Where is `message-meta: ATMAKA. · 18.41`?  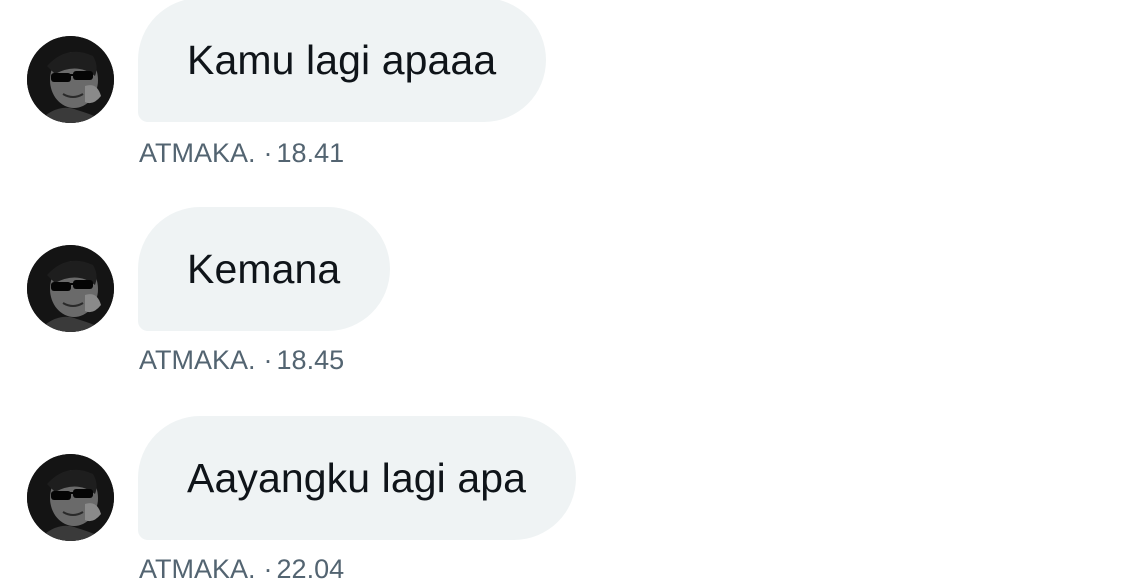 message-meta: ATMAKA. · 18.41 is located at coordinates (241, 153).